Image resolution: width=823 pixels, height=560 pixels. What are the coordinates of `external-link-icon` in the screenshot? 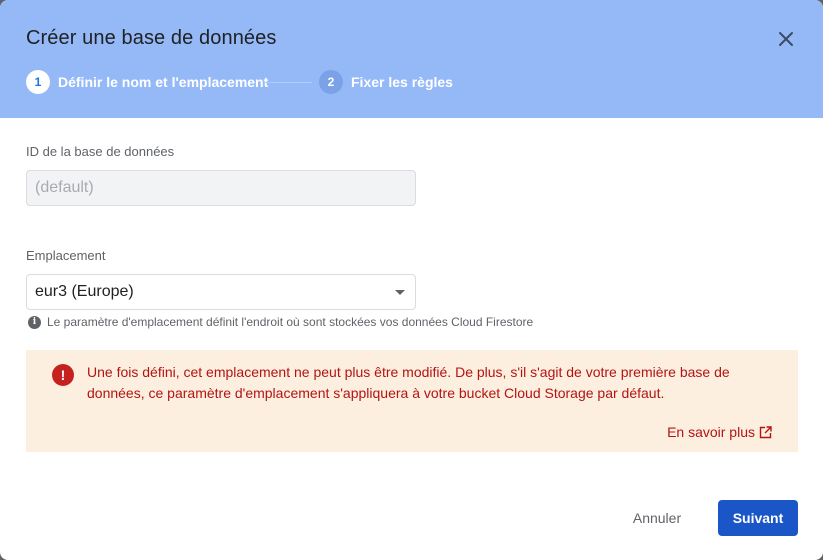 It's located at (765, 431).